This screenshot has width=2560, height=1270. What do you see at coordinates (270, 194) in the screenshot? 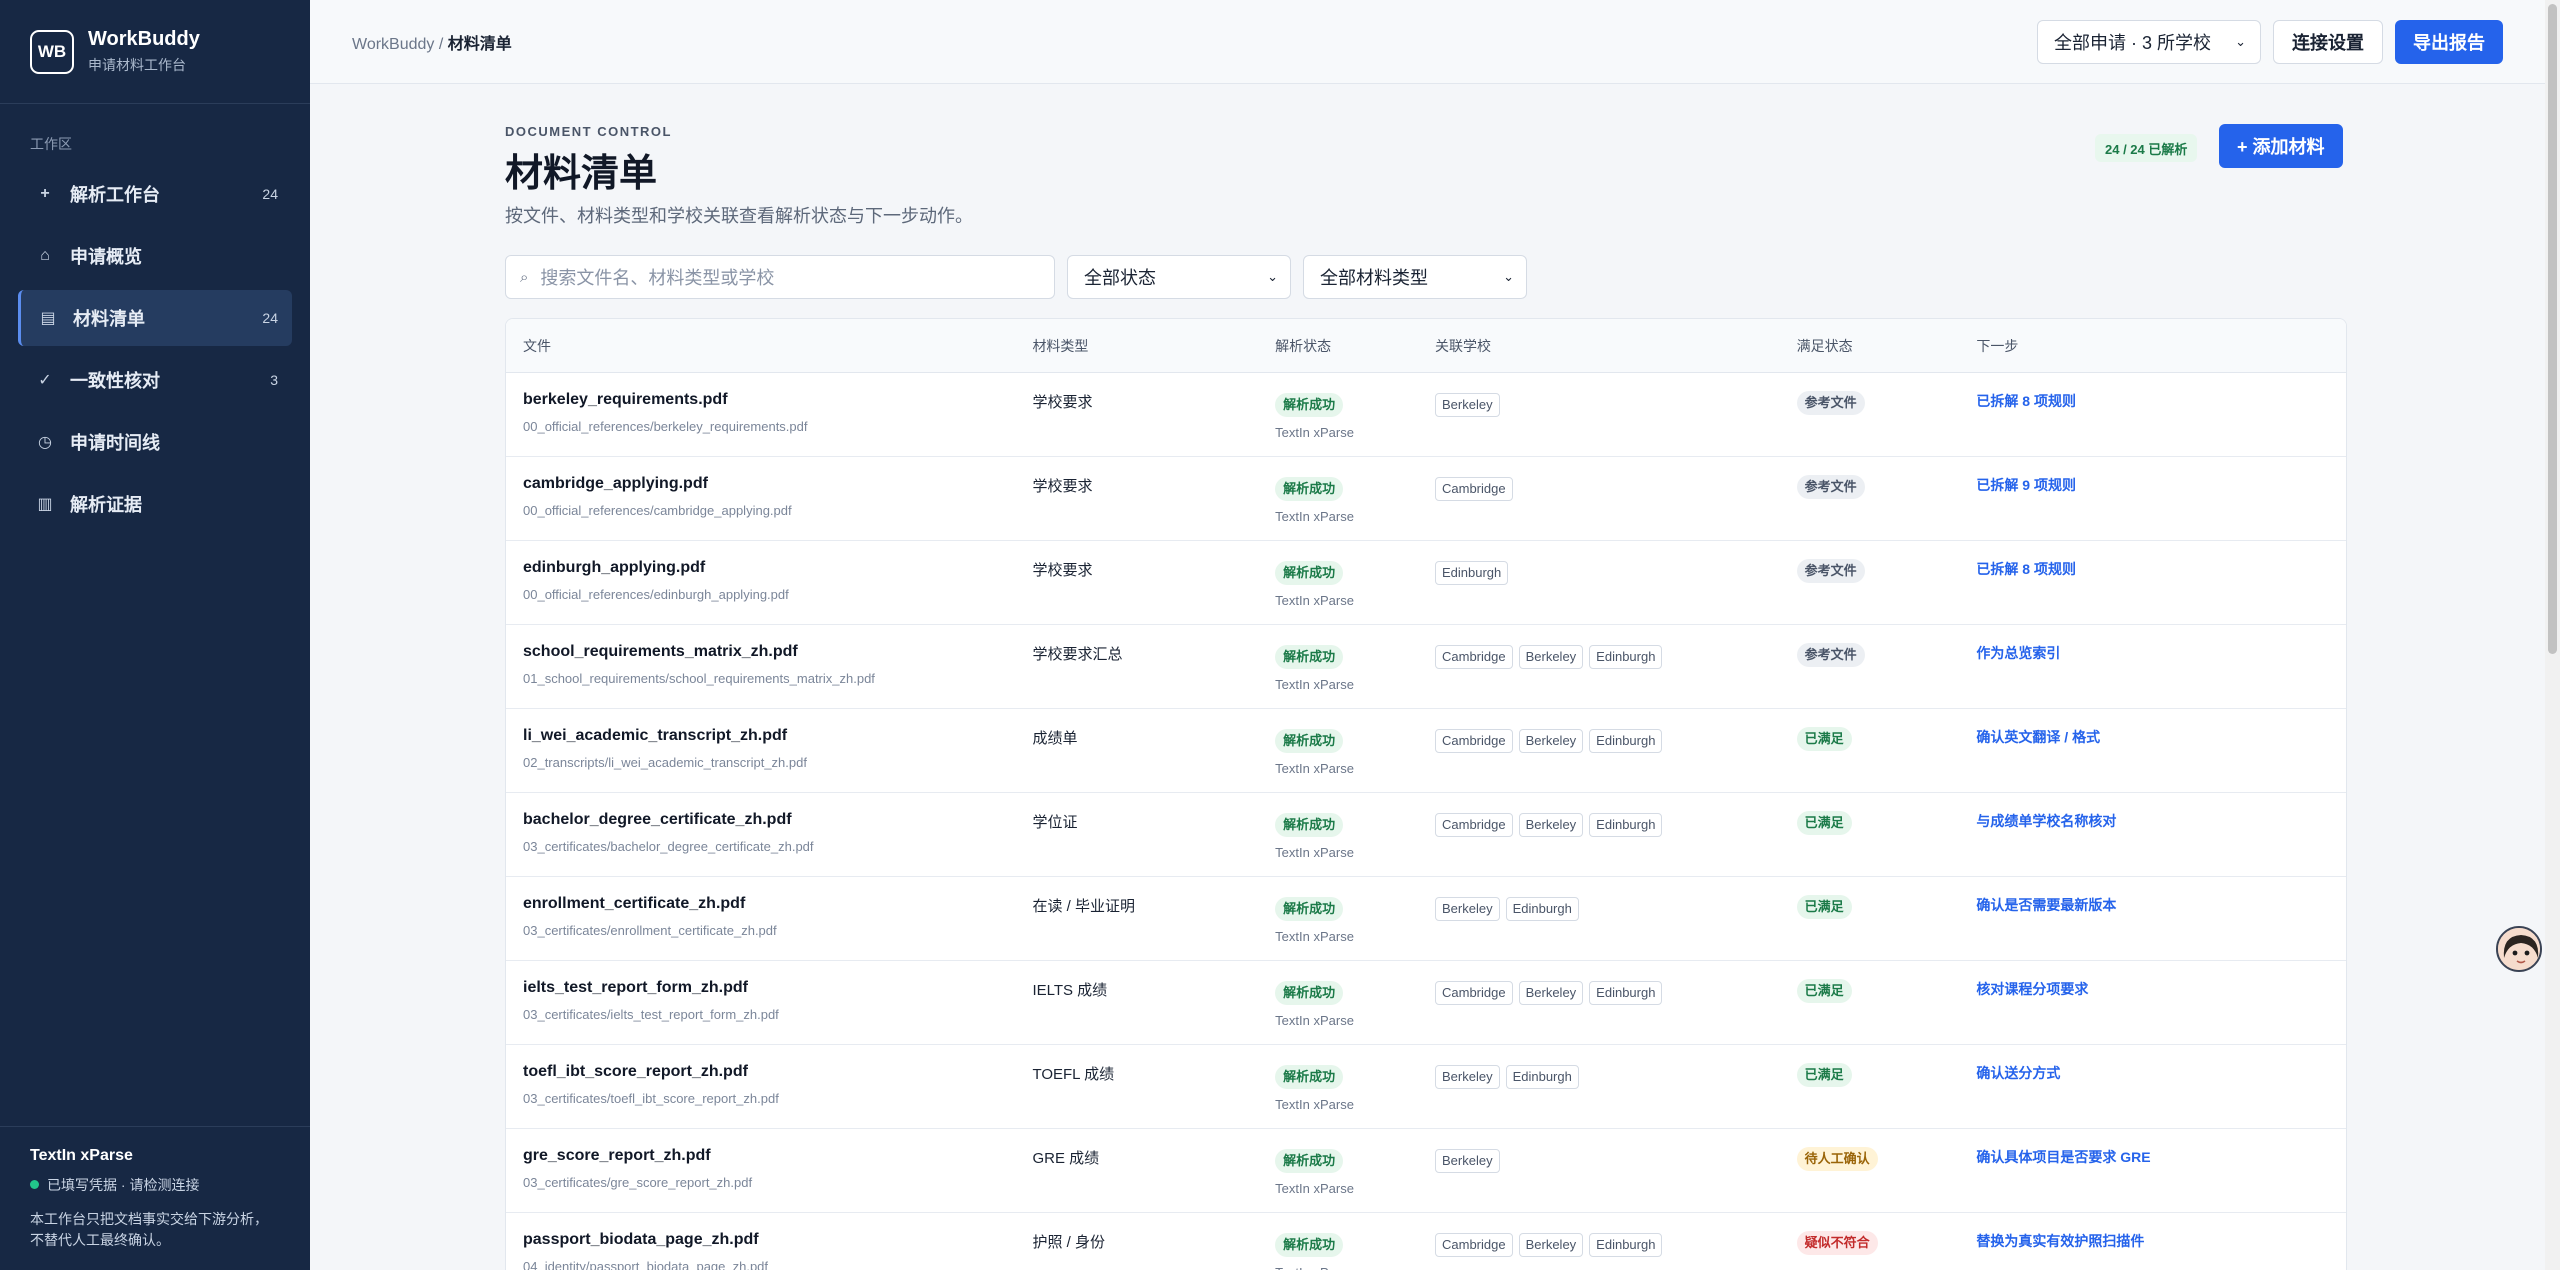
I see `sidebar-item-count: 24` at bounding box center [270, 194].